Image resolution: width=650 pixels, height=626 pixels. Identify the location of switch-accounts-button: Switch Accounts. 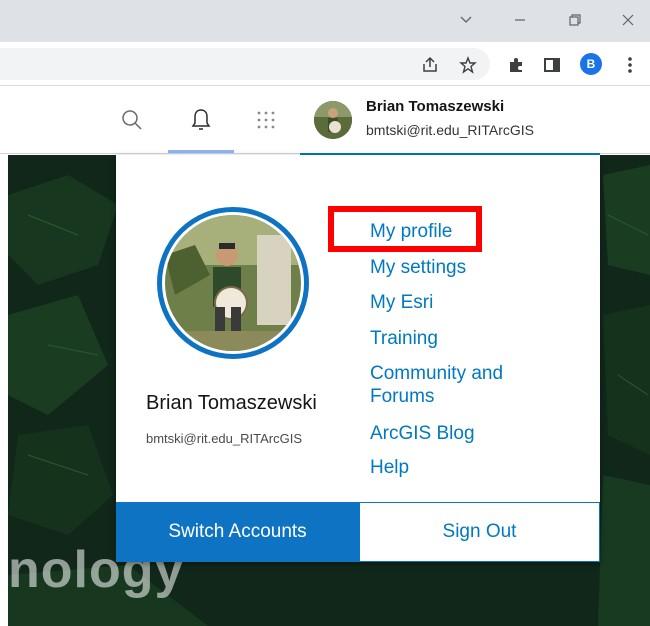
(237, 532).